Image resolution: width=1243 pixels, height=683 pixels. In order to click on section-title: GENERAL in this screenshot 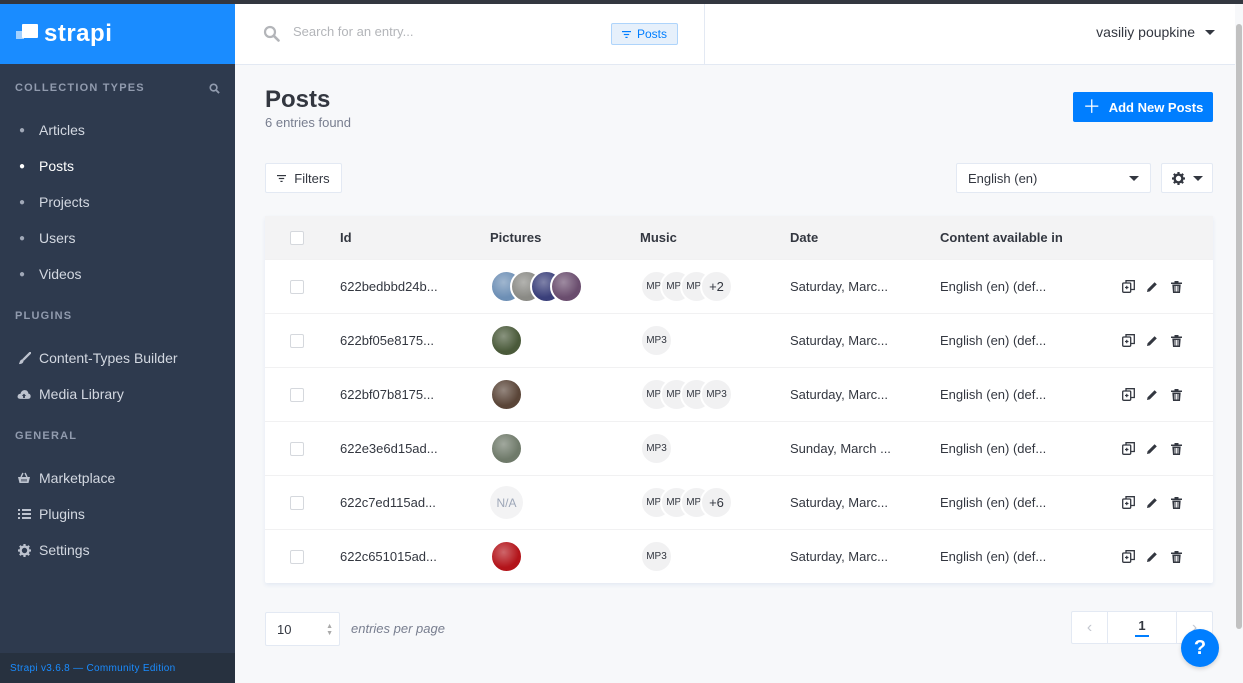, I will do `click(46, 436)`.